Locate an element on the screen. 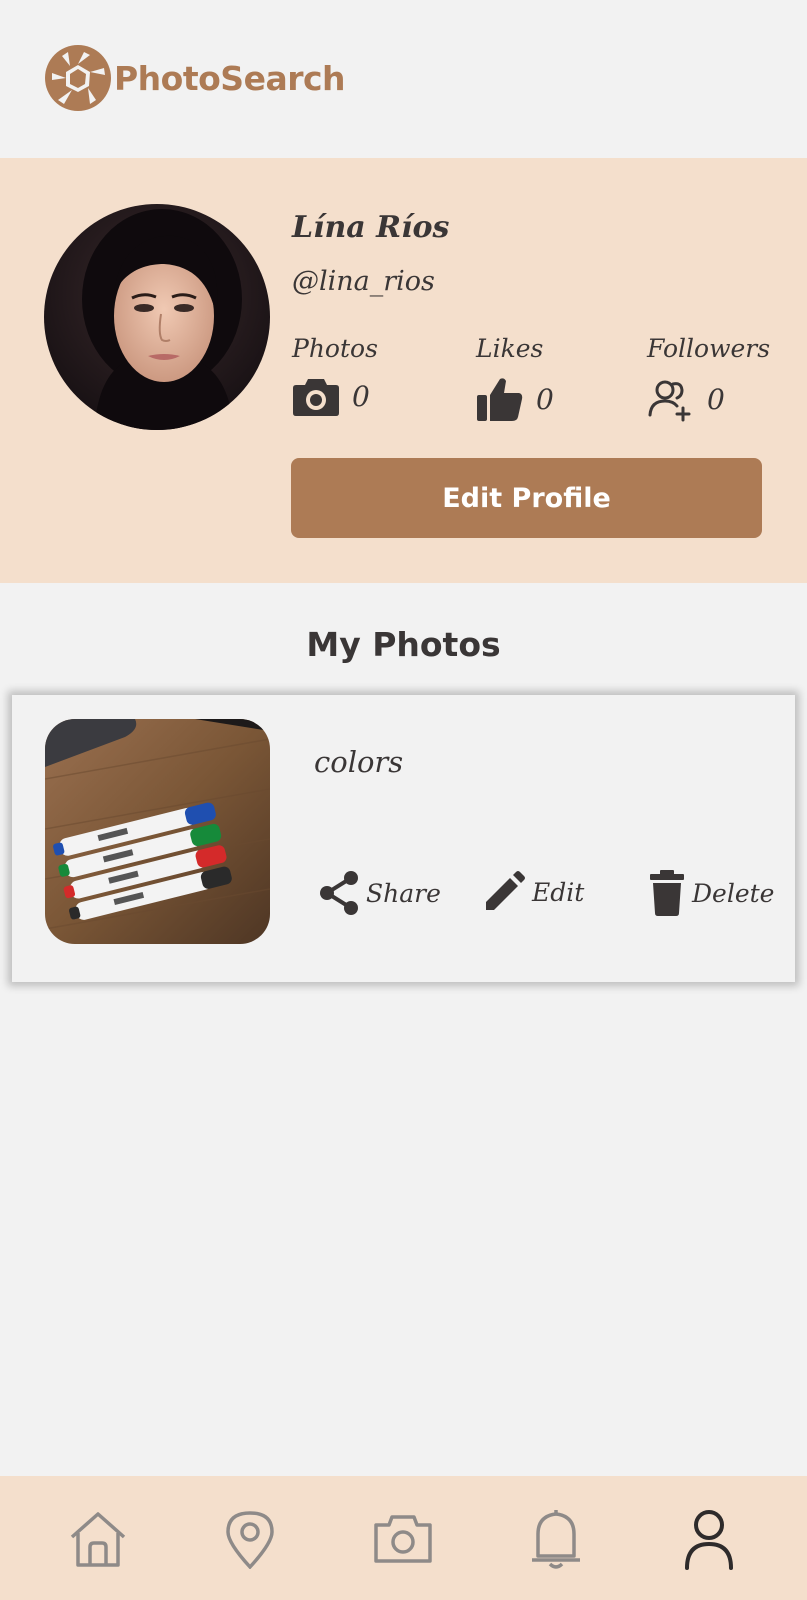 Image resolution: width=807 pixels, height=1600 pixels. markers-photo is located at coordinates (157, 831).